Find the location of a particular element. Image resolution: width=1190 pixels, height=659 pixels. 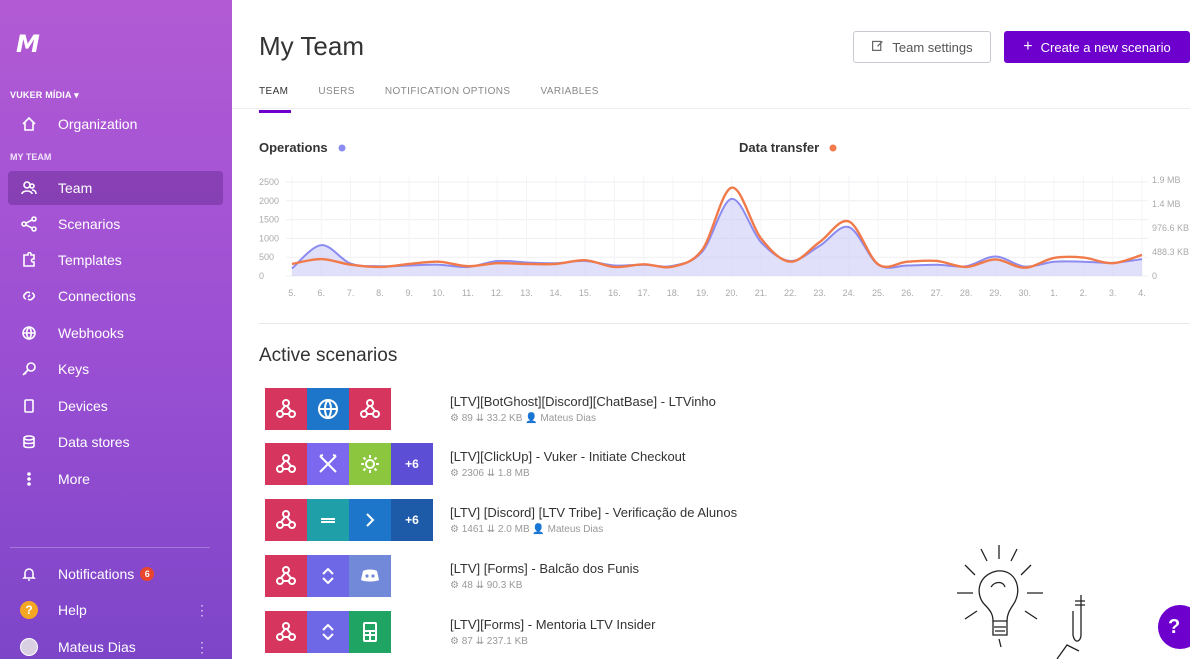

right-axis-tick: 488.3 KB is located at coordinates (1170, 252).